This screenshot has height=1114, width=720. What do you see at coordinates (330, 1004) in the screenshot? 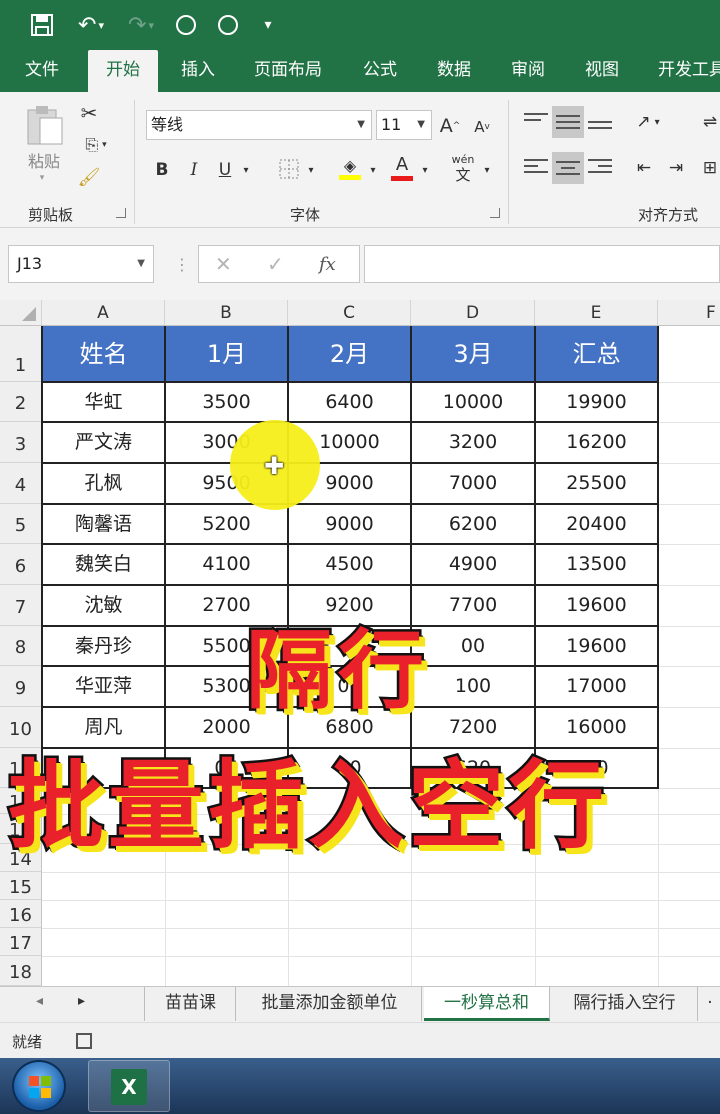
I see `sheet-tab: 批量添加金额单位` at bounding box center [330, 1004].